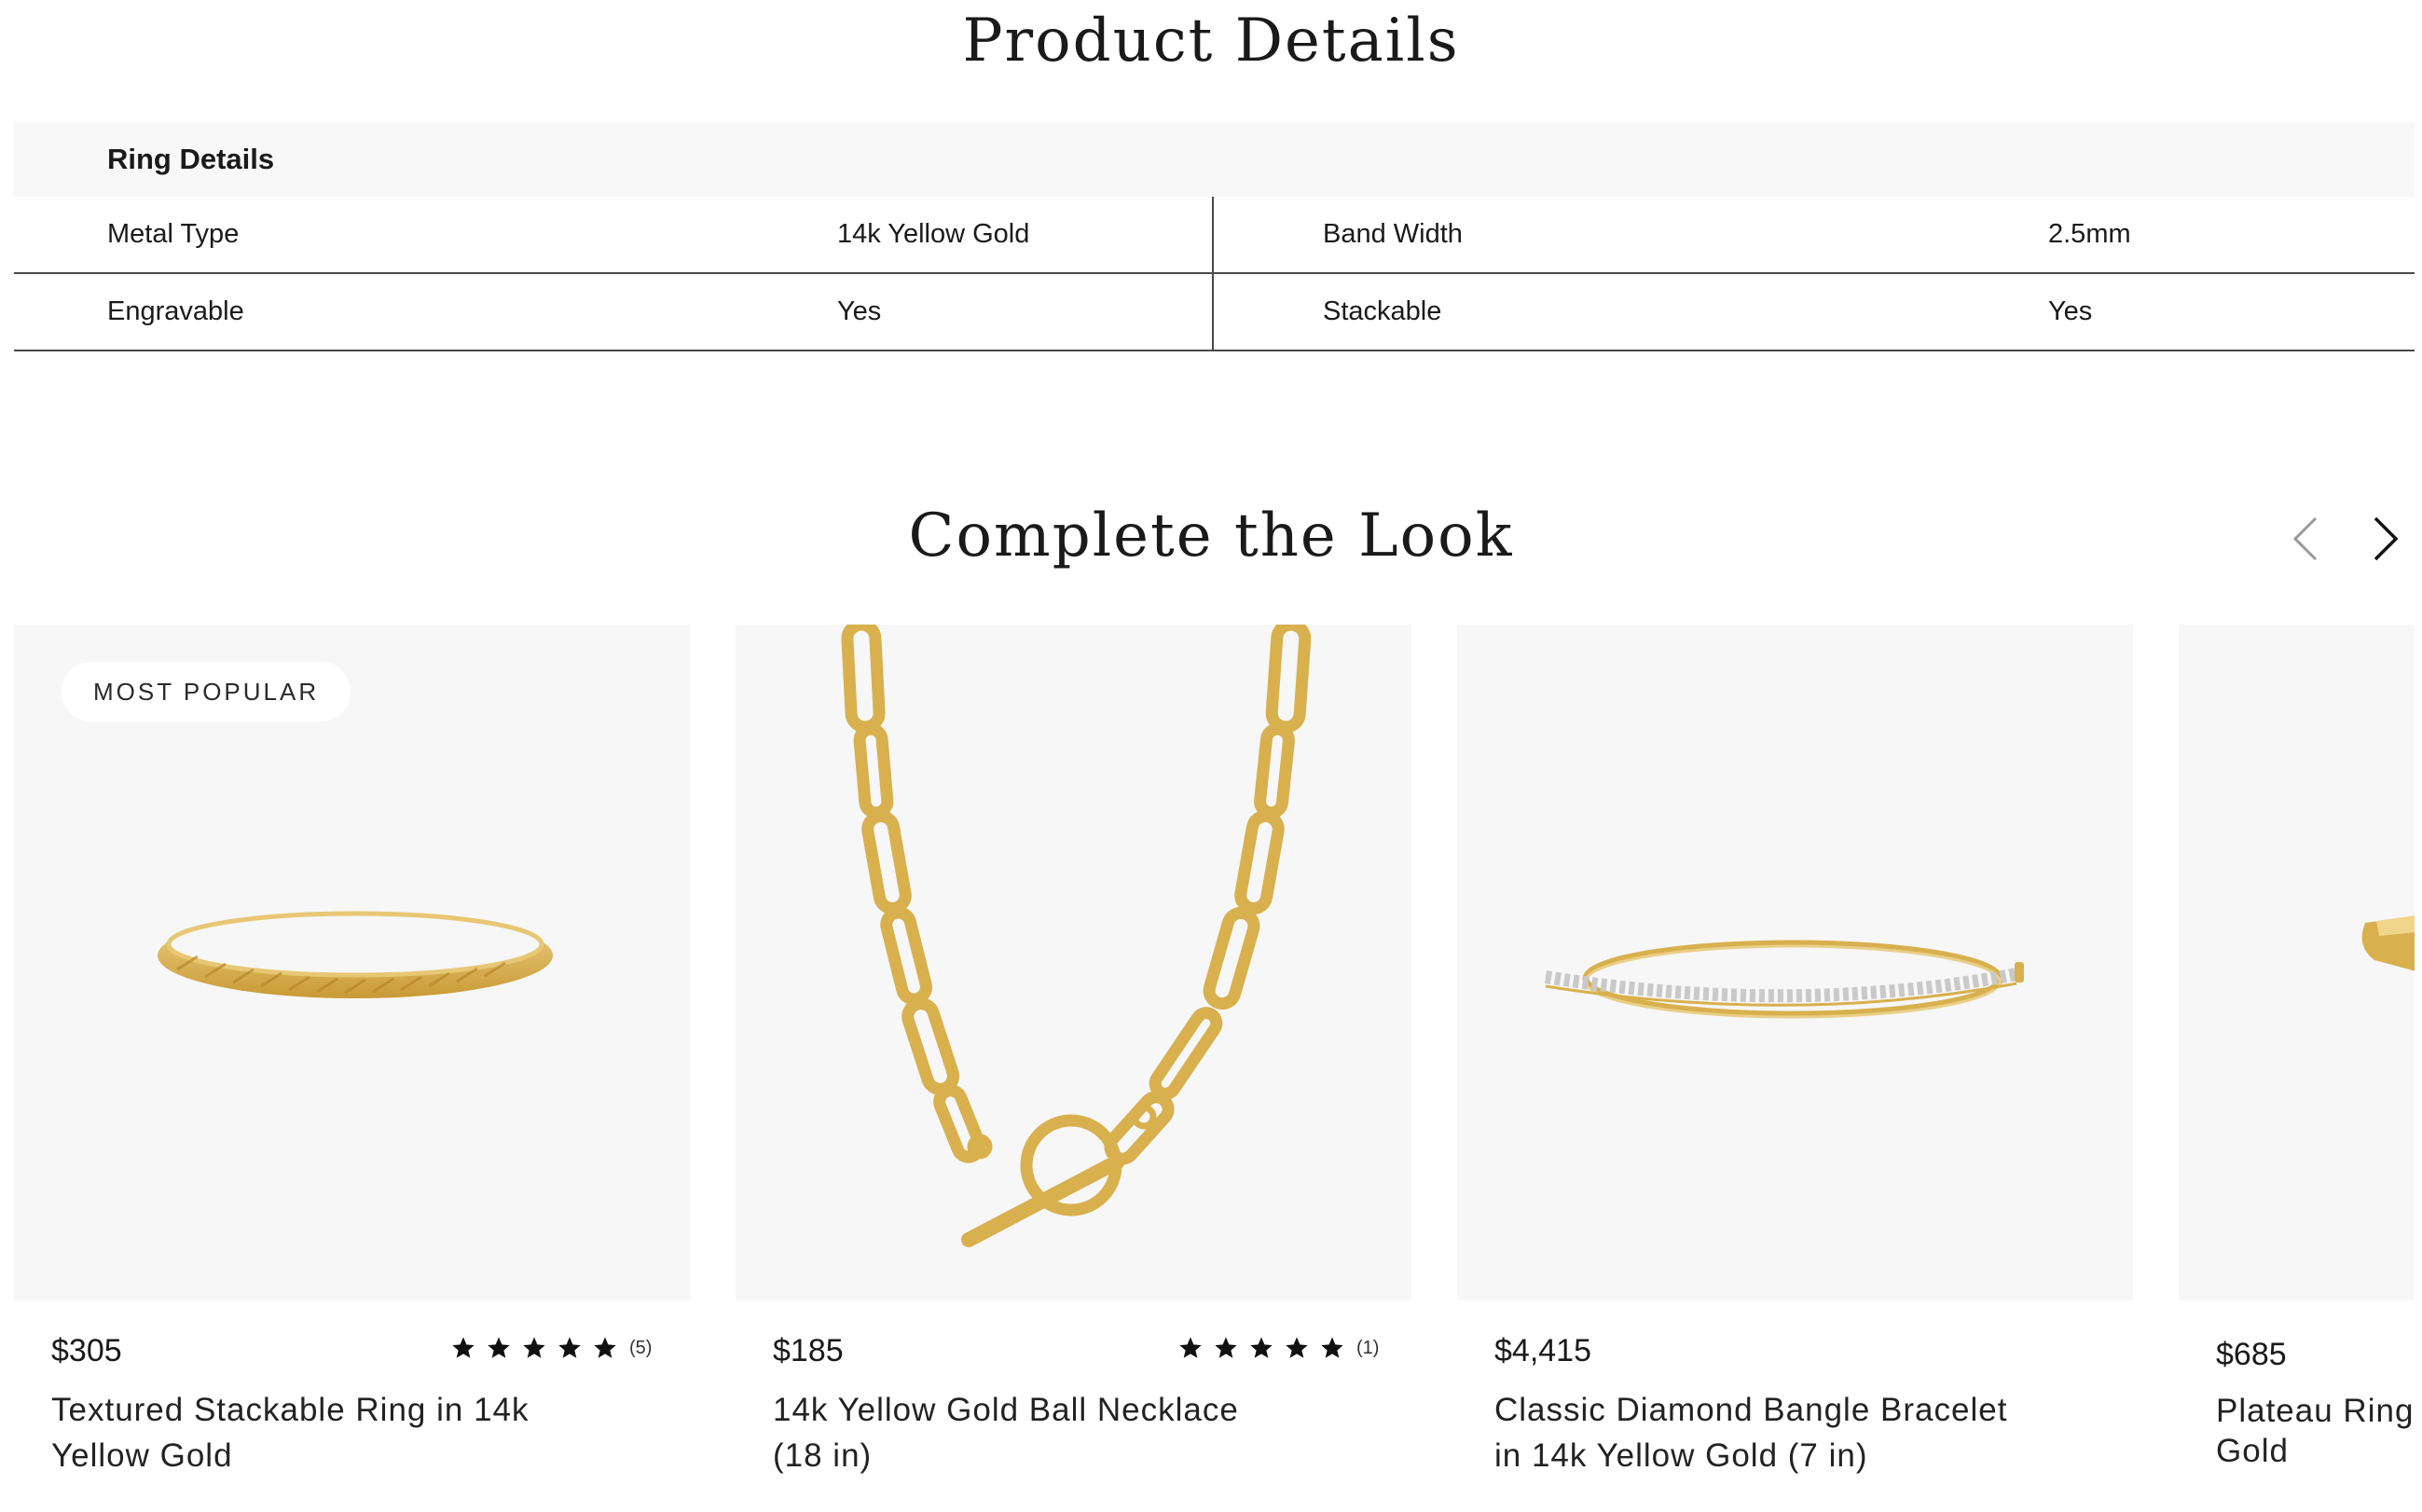 The width and height of the screenshot is (2422, 1512). I want to click on product-image: MOST POPULAR, so click(352, 963).